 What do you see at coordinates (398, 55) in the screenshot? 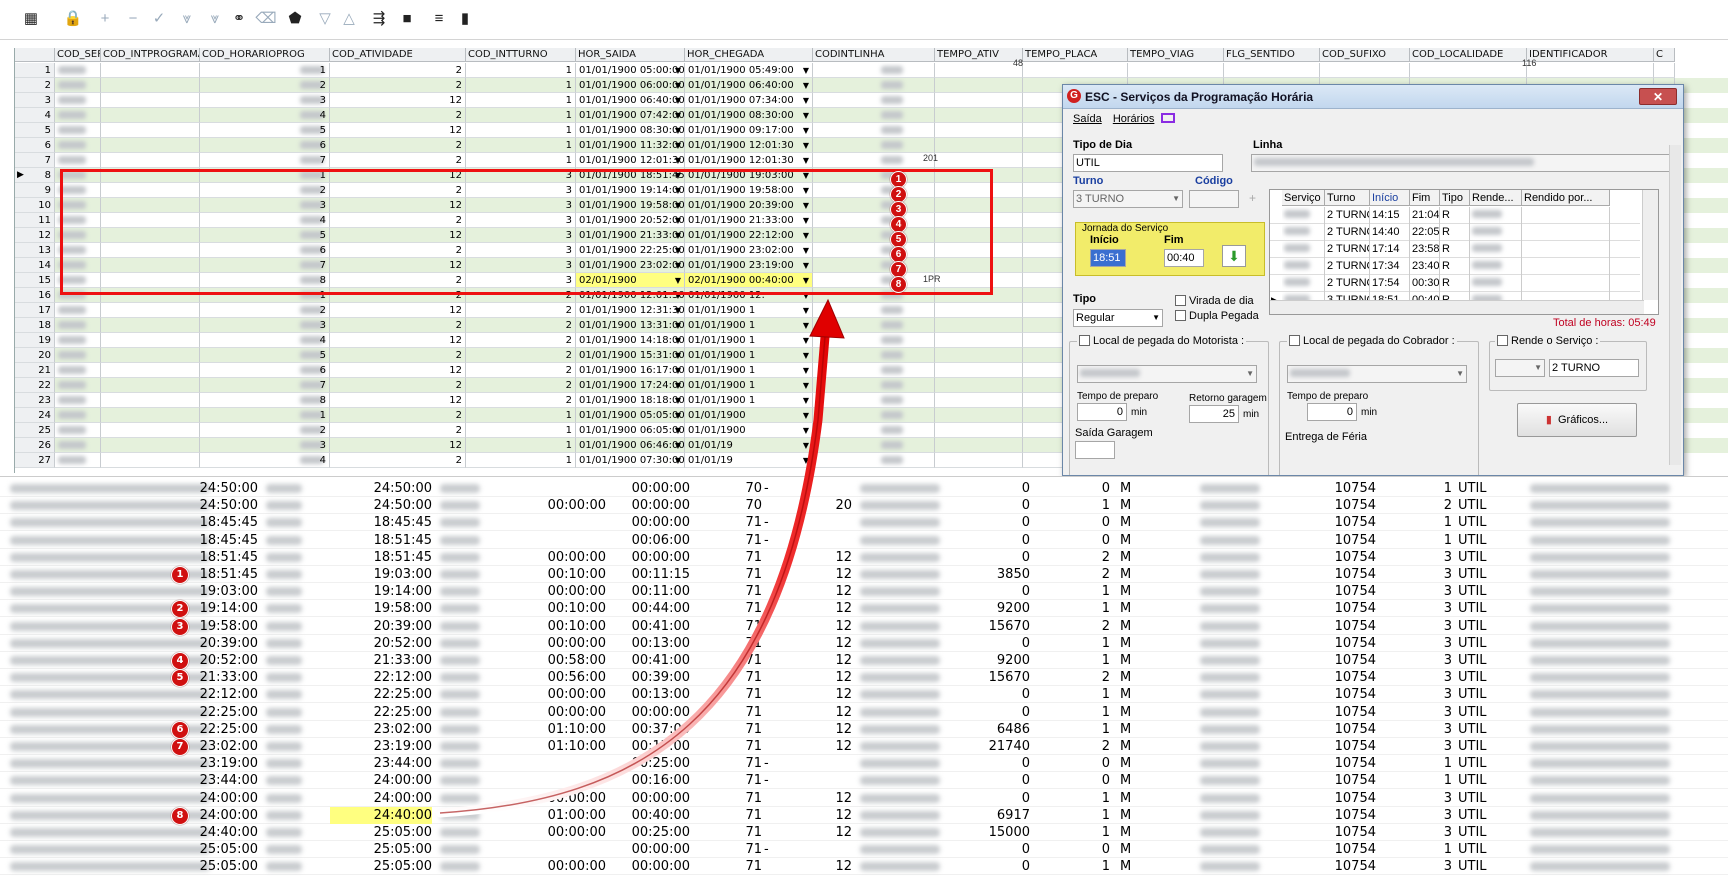
I see `column-header: COD_ATIVIDADE` at bounding box center [398, 55].